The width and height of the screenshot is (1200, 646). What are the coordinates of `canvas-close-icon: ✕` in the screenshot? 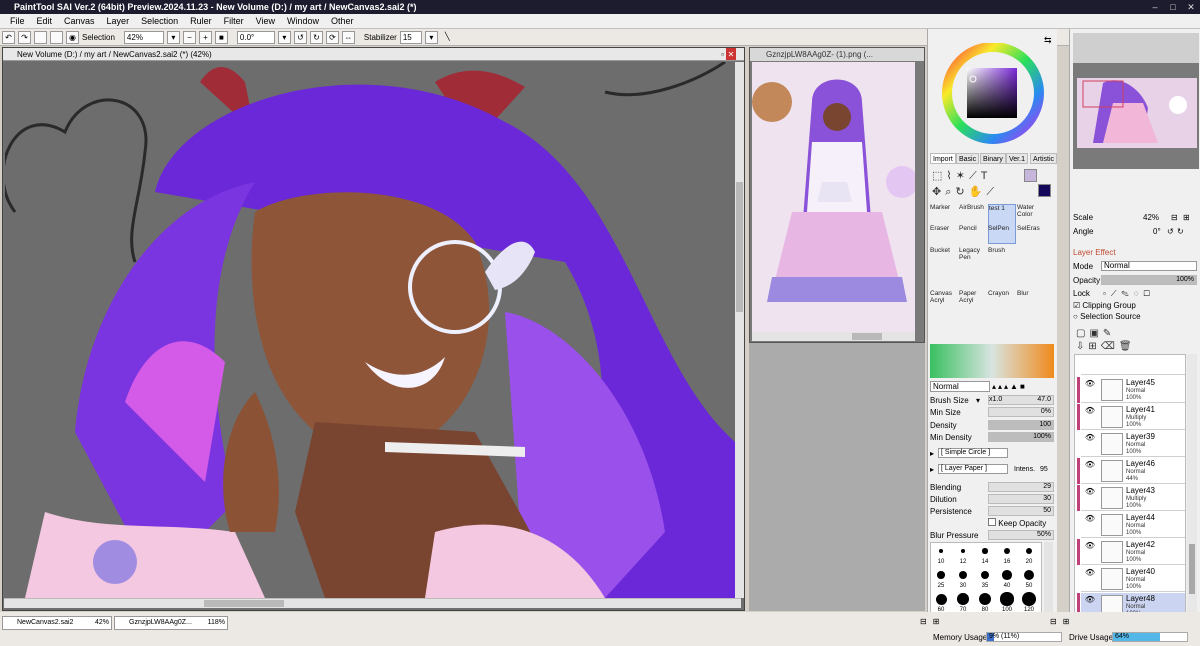 It's located at (731, 54).